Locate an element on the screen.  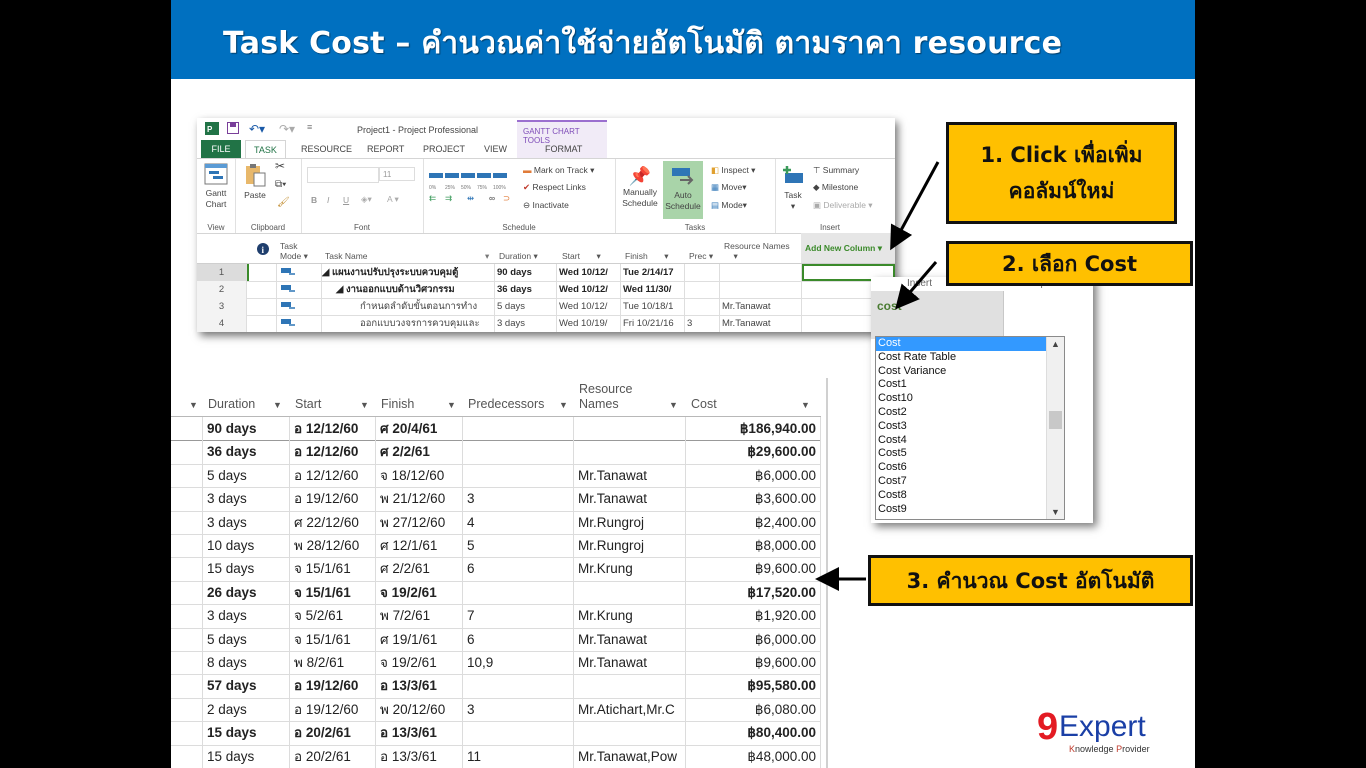
9expert-logo: 9 Expert Knowledge Provider is located at coordinates (1093, 730).